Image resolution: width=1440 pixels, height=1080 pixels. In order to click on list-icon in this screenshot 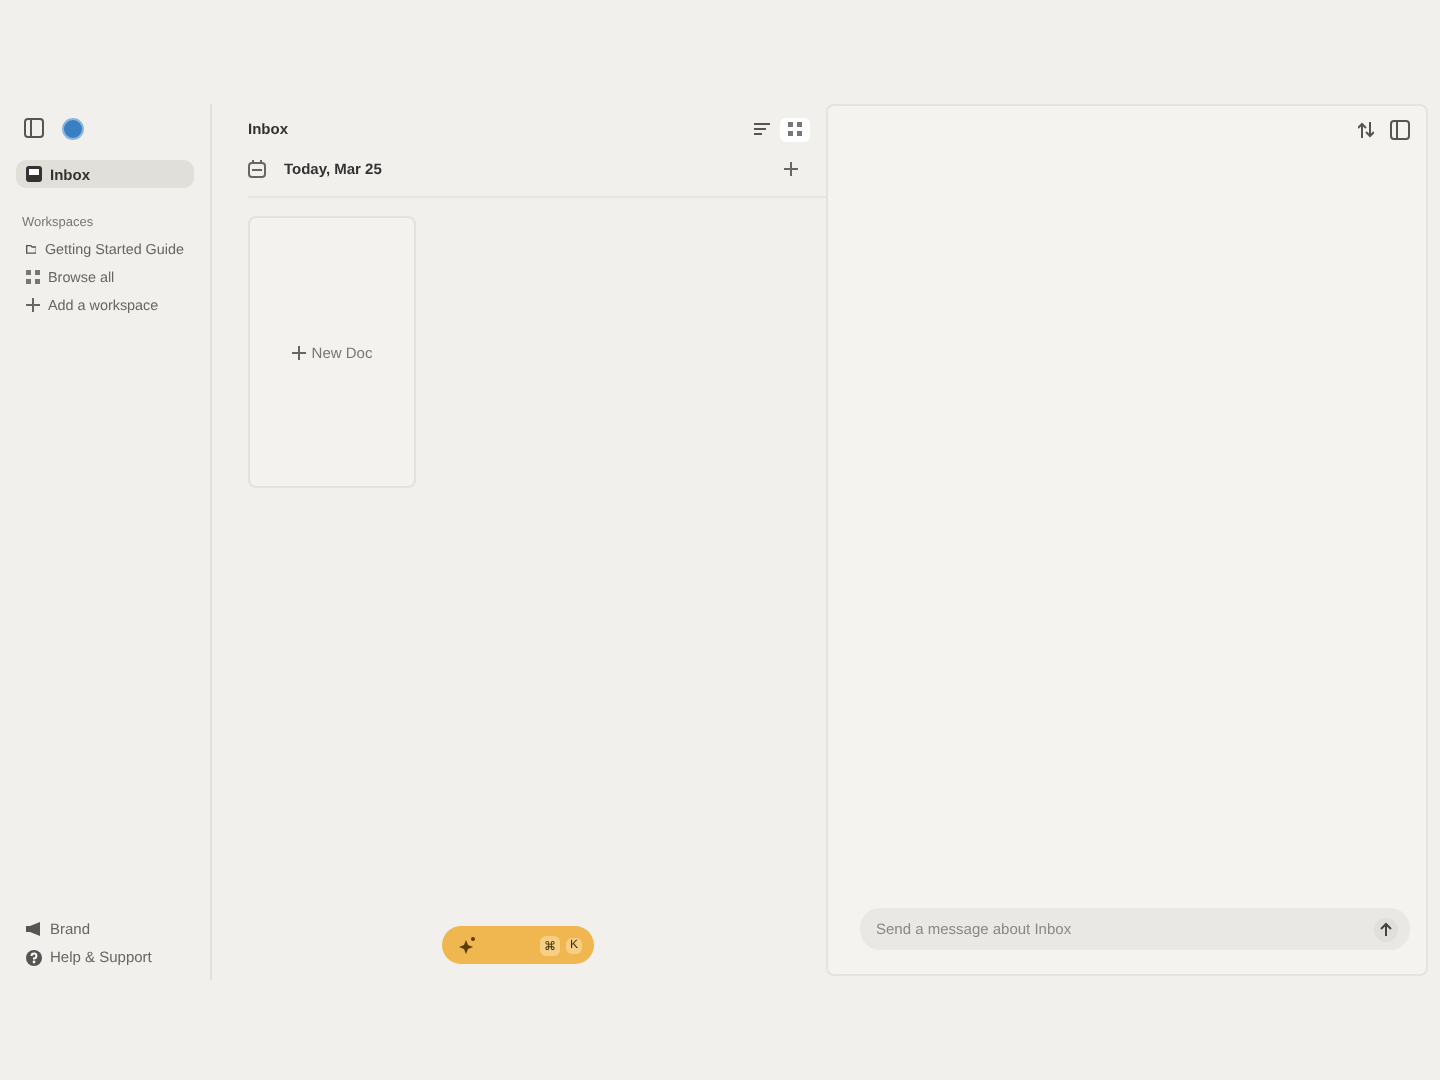, I will do `click(761, 129)`.